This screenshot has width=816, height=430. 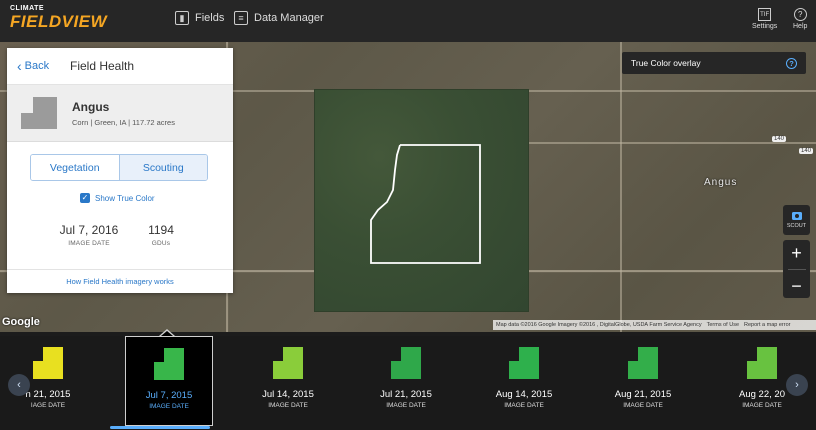 I want to click on help-button: ? Help, so click(x=800, y=19).